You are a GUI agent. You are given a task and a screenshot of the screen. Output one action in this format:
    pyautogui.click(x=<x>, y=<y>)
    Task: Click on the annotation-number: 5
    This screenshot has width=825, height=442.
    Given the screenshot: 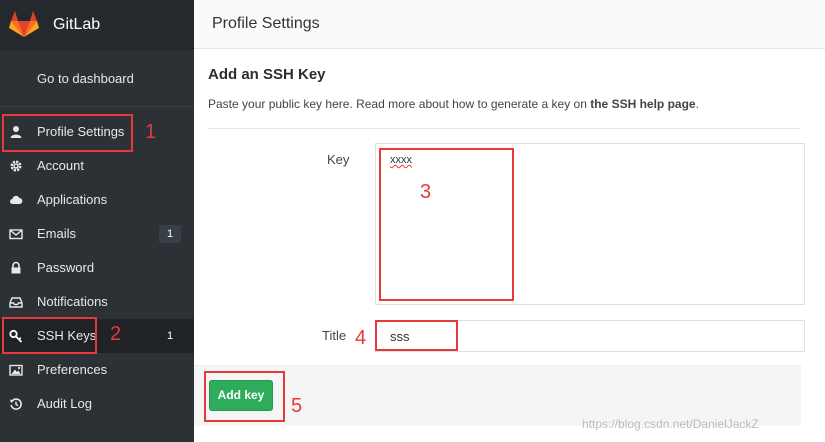 What is the action you would take?
    pyautogui.click(x=297, y=406)
    